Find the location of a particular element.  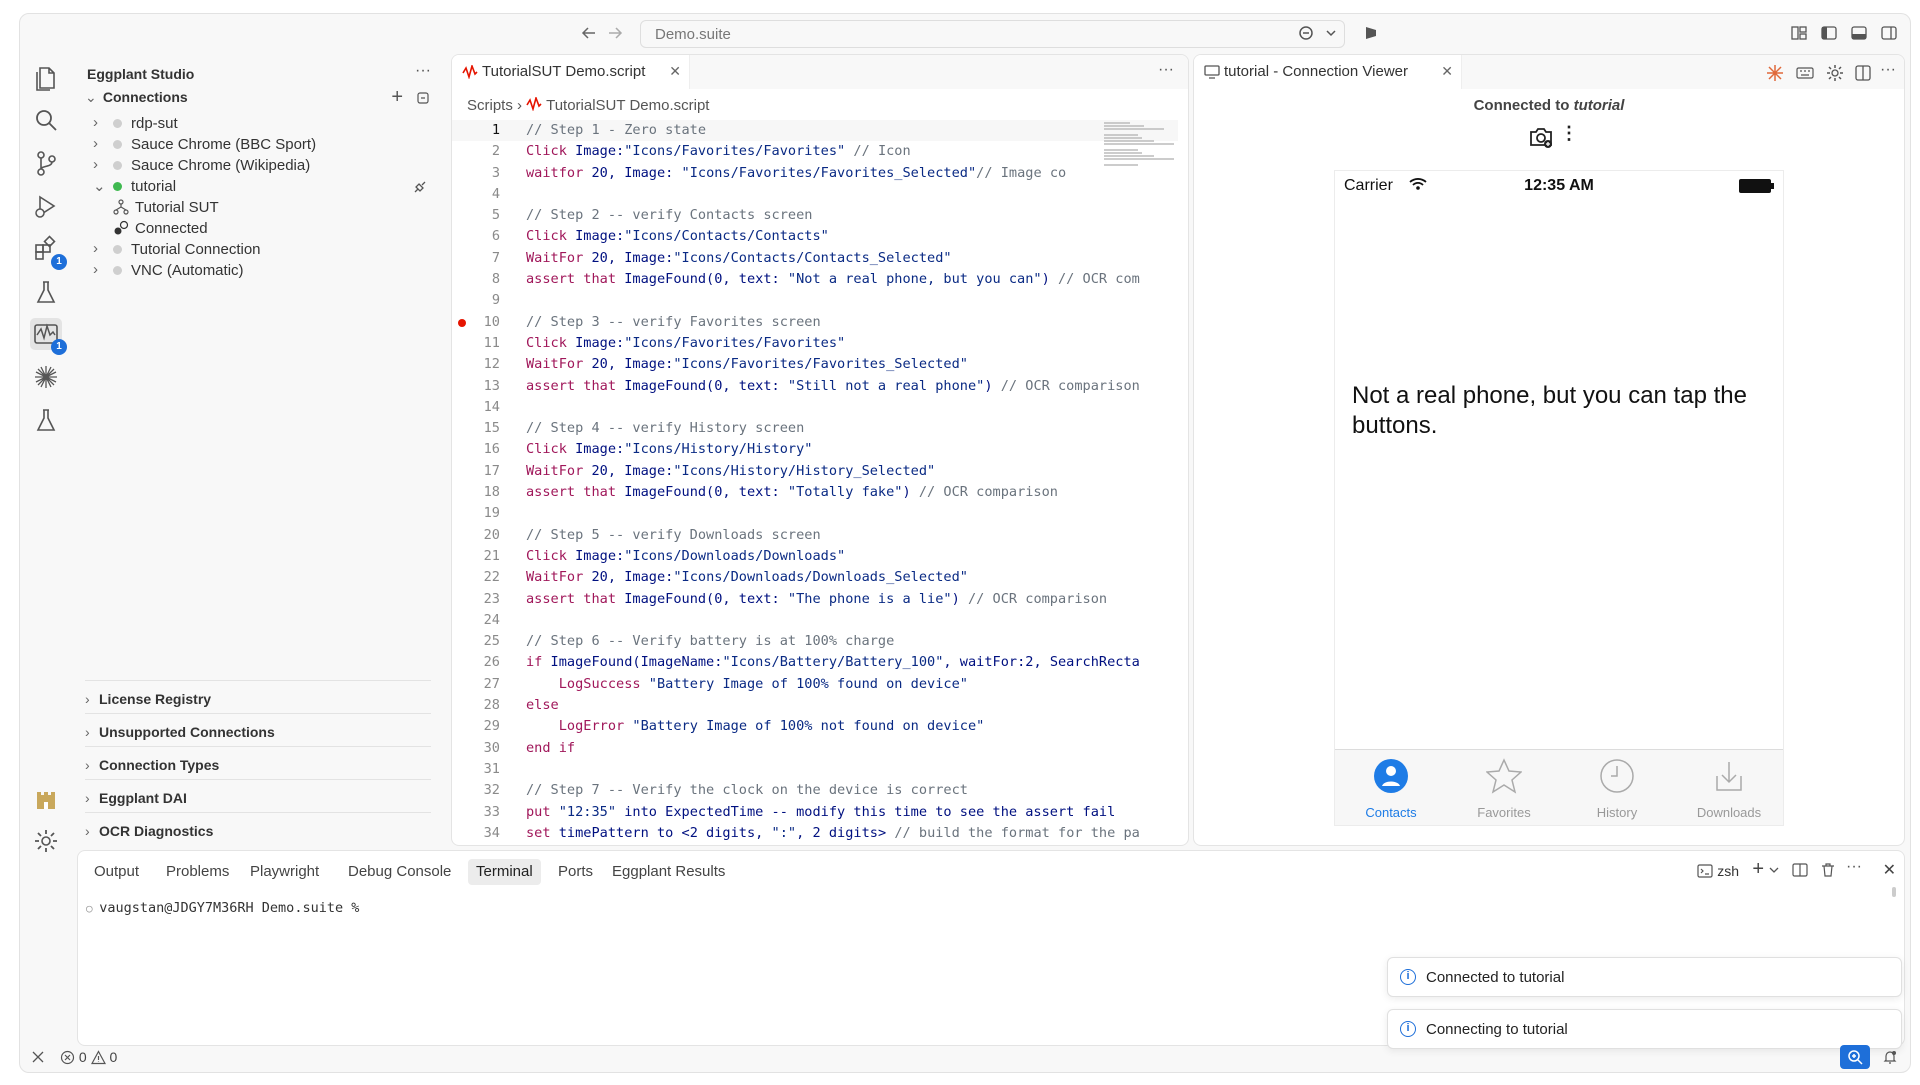

extensions-icon: 1 is located at coordinates (48, 251).